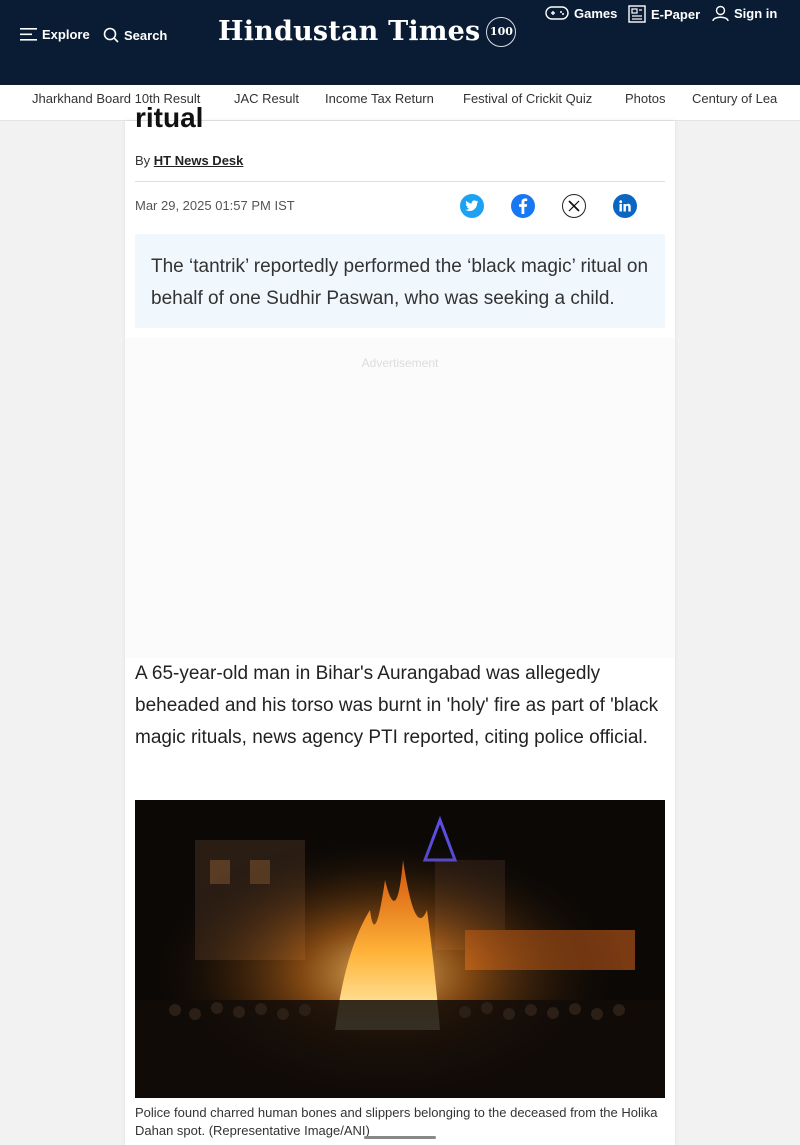  What do you see at coordinates (596, 13) in the screenshot?
I see `games-label: Games` at bounding box center [596, 13].